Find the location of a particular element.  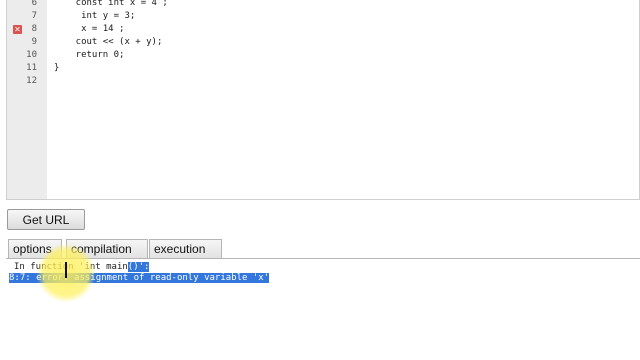

line-number: 11 is located at coordinates (31, 68).